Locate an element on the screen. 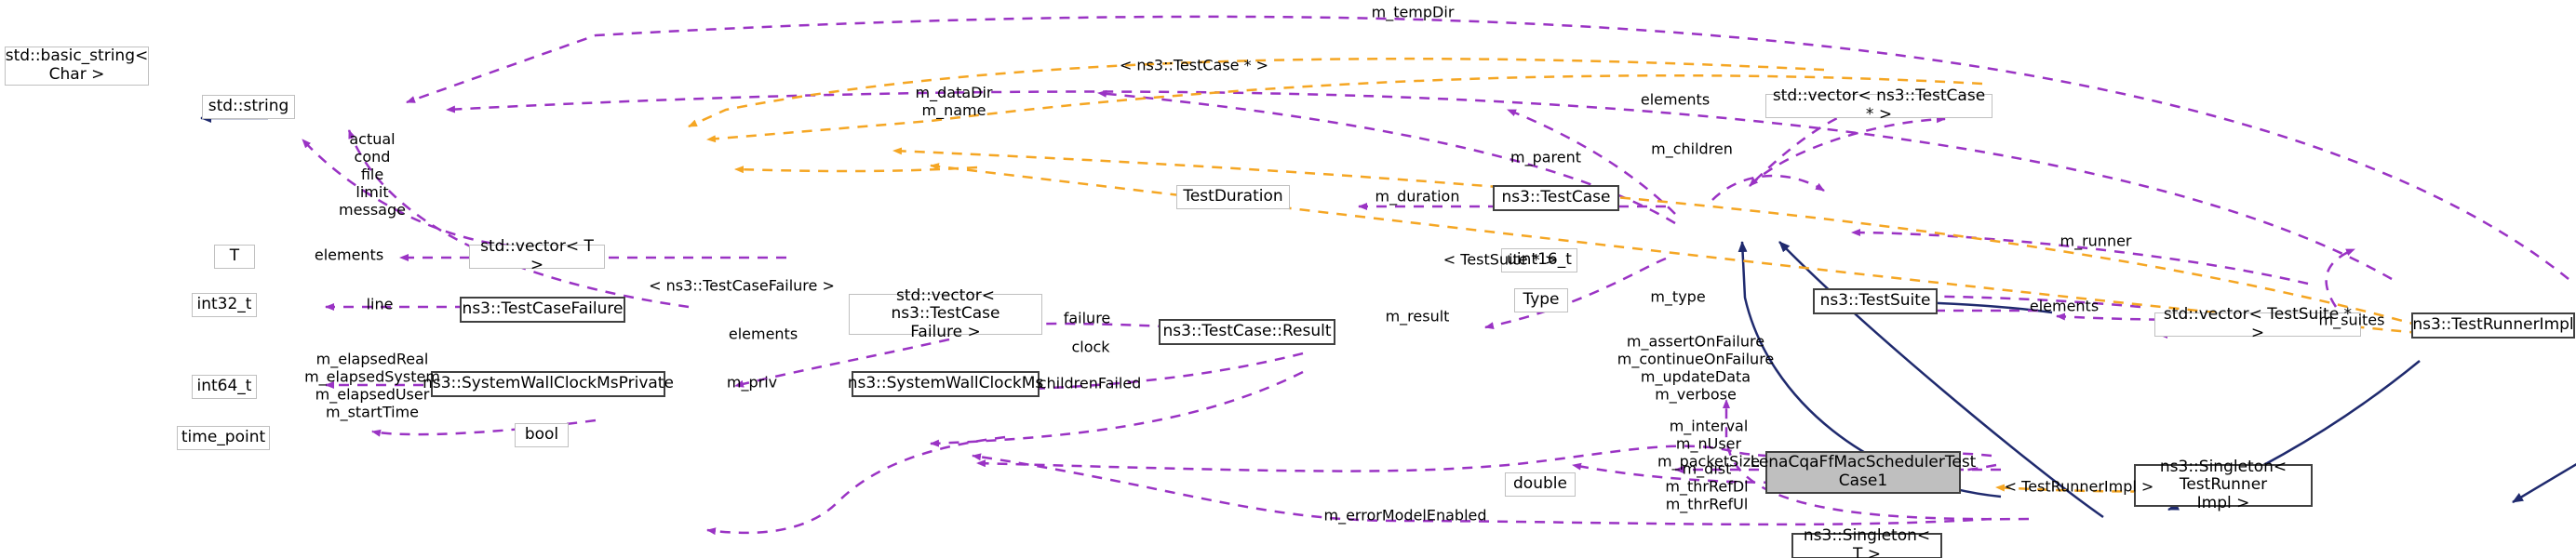 The image size is (2576, 558). edge-label-m-duration: m_duration is located at coordinates (1417, 196).